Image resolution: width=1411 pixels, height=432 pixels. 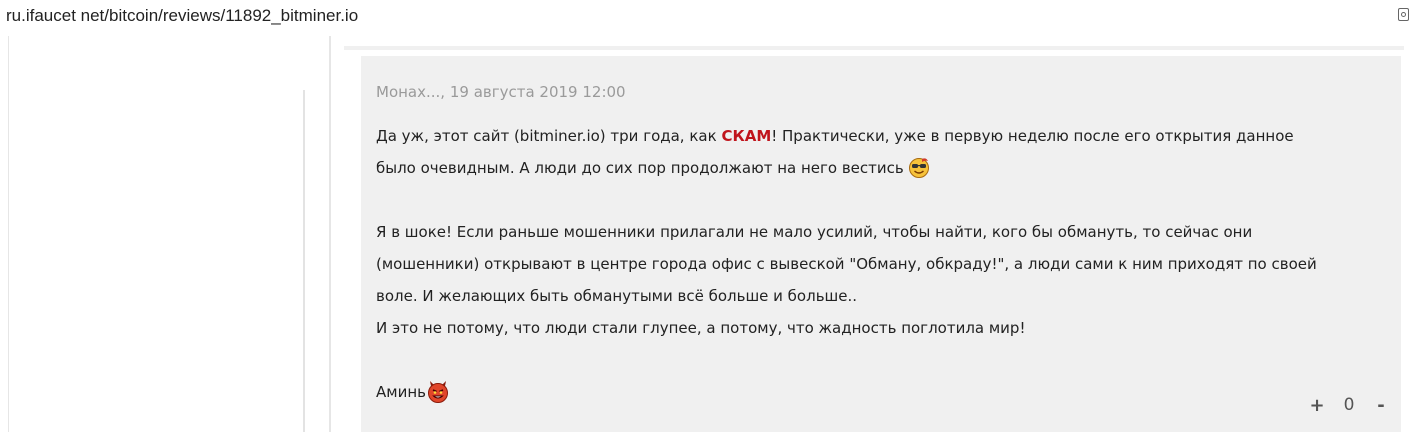 I want to click on upvote-button: +, so click(x=1317, y=405).